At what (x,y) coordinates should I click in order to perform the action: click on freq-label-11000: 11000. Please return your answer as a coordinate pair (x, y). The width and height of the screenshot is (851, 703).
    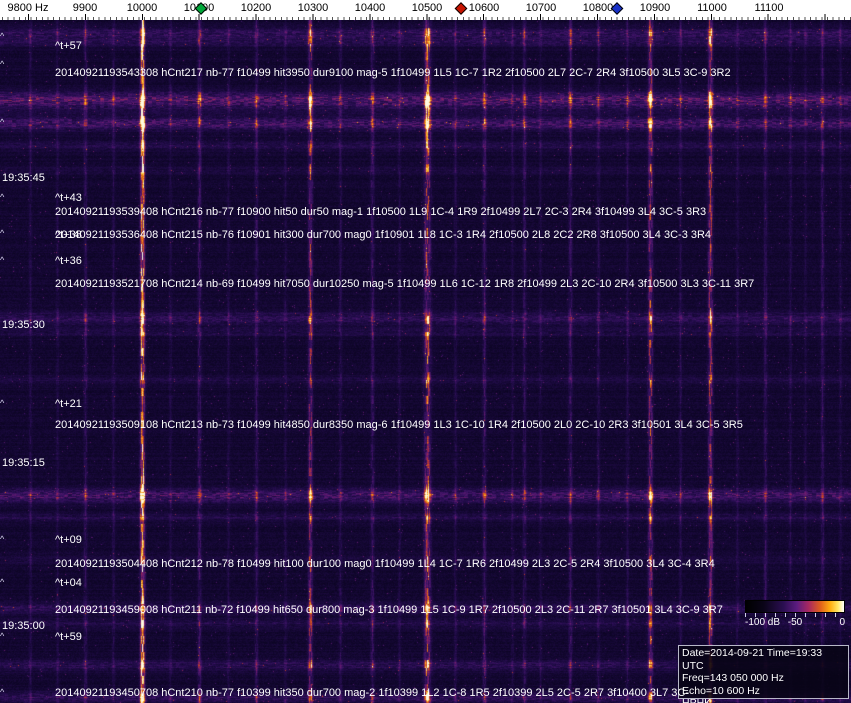
    Looking at the image, I should click on (712, 8).